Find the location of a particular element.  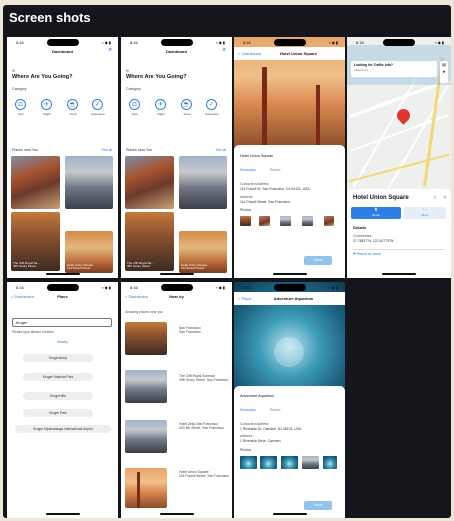

category-label-food: Food is located at coordinates (187, 114).